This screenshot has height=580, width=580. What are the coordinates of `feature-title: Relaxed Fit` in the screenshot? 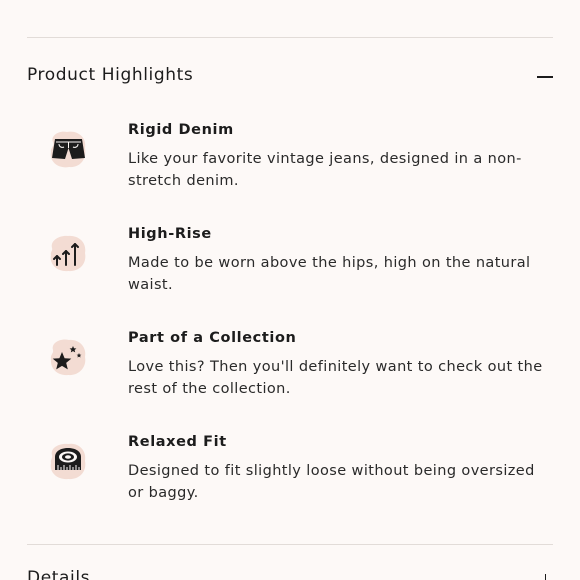 It's located at (177, 442).